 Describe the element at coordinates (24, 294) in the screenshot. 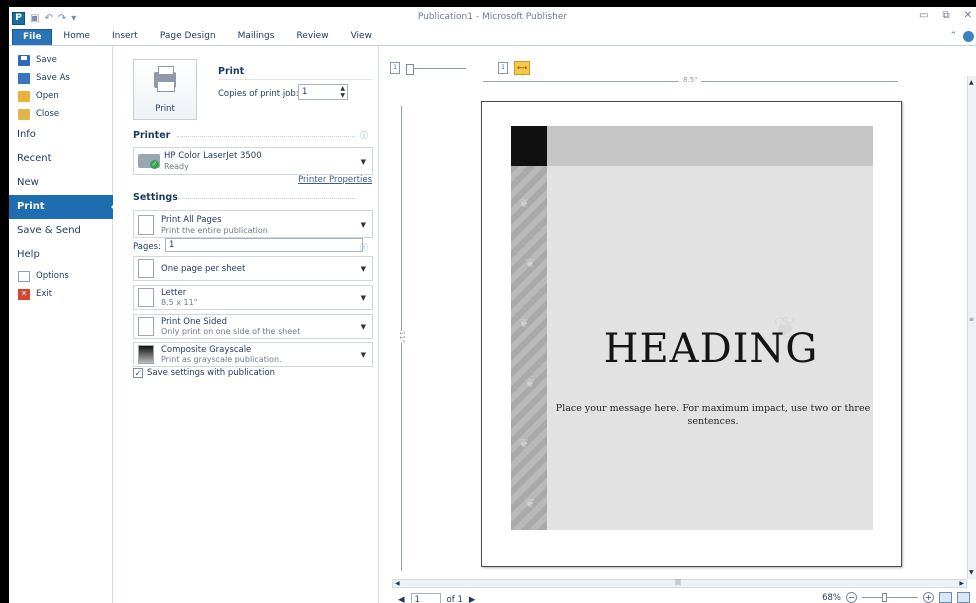

I see `exit-icon: ✕` at that location.